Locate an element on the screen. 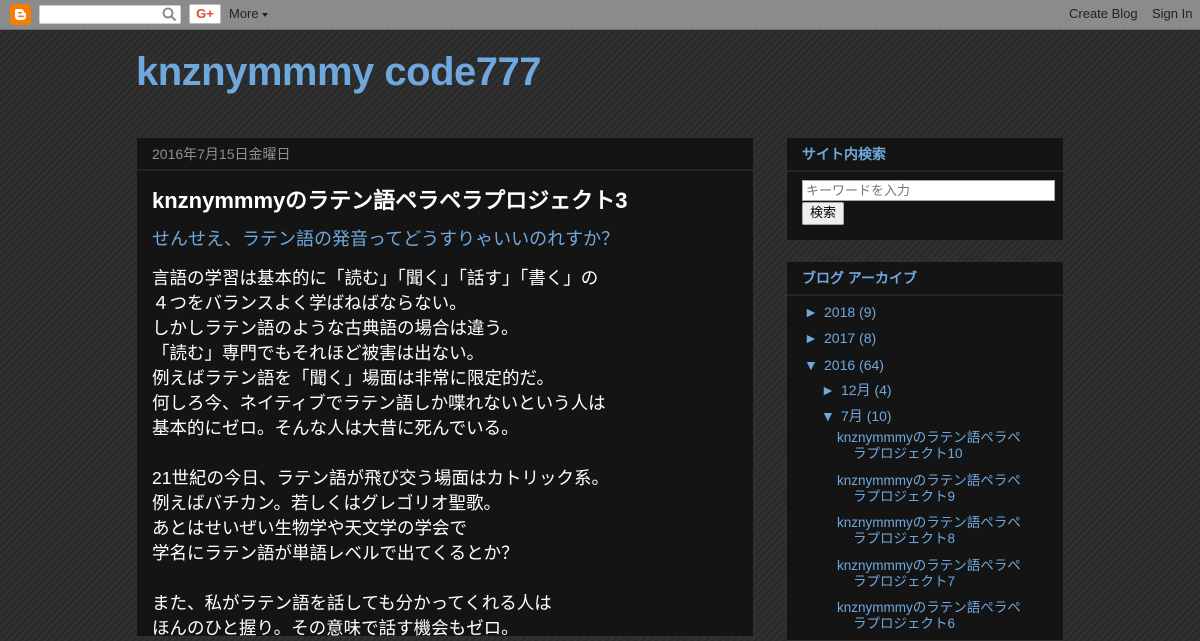  archive-month-7: ▼ 7月 (10) is located at coordinates (856, 416).